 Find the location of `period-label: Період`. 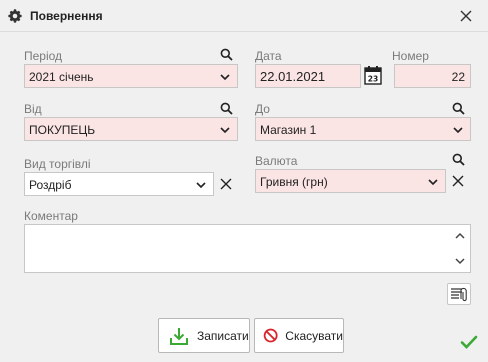

period-label: Період is located at coordinates (43, 56).